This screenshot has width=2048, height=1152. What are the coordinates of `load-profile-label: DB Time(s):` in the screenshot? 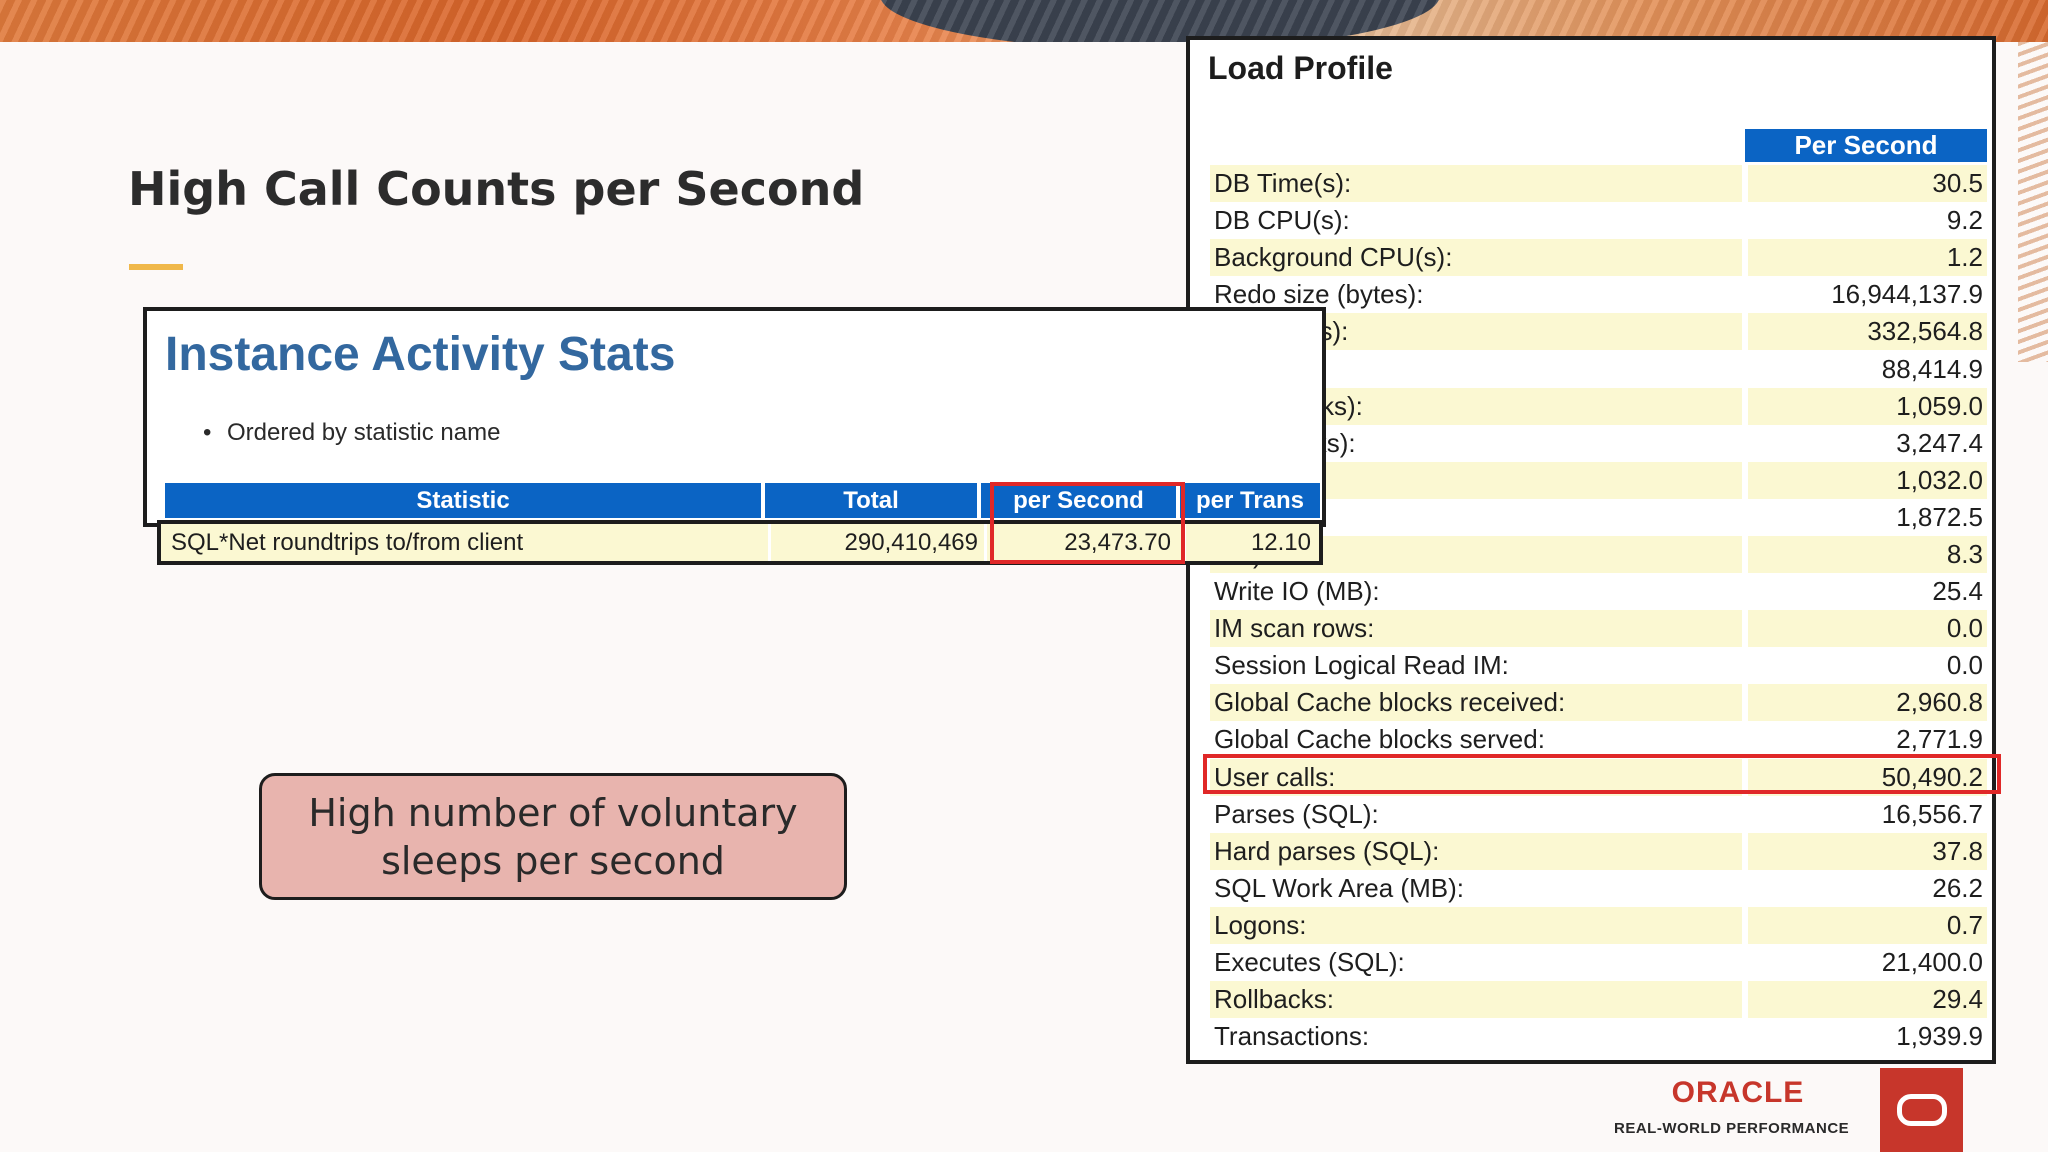 It's located at (1476, 184).